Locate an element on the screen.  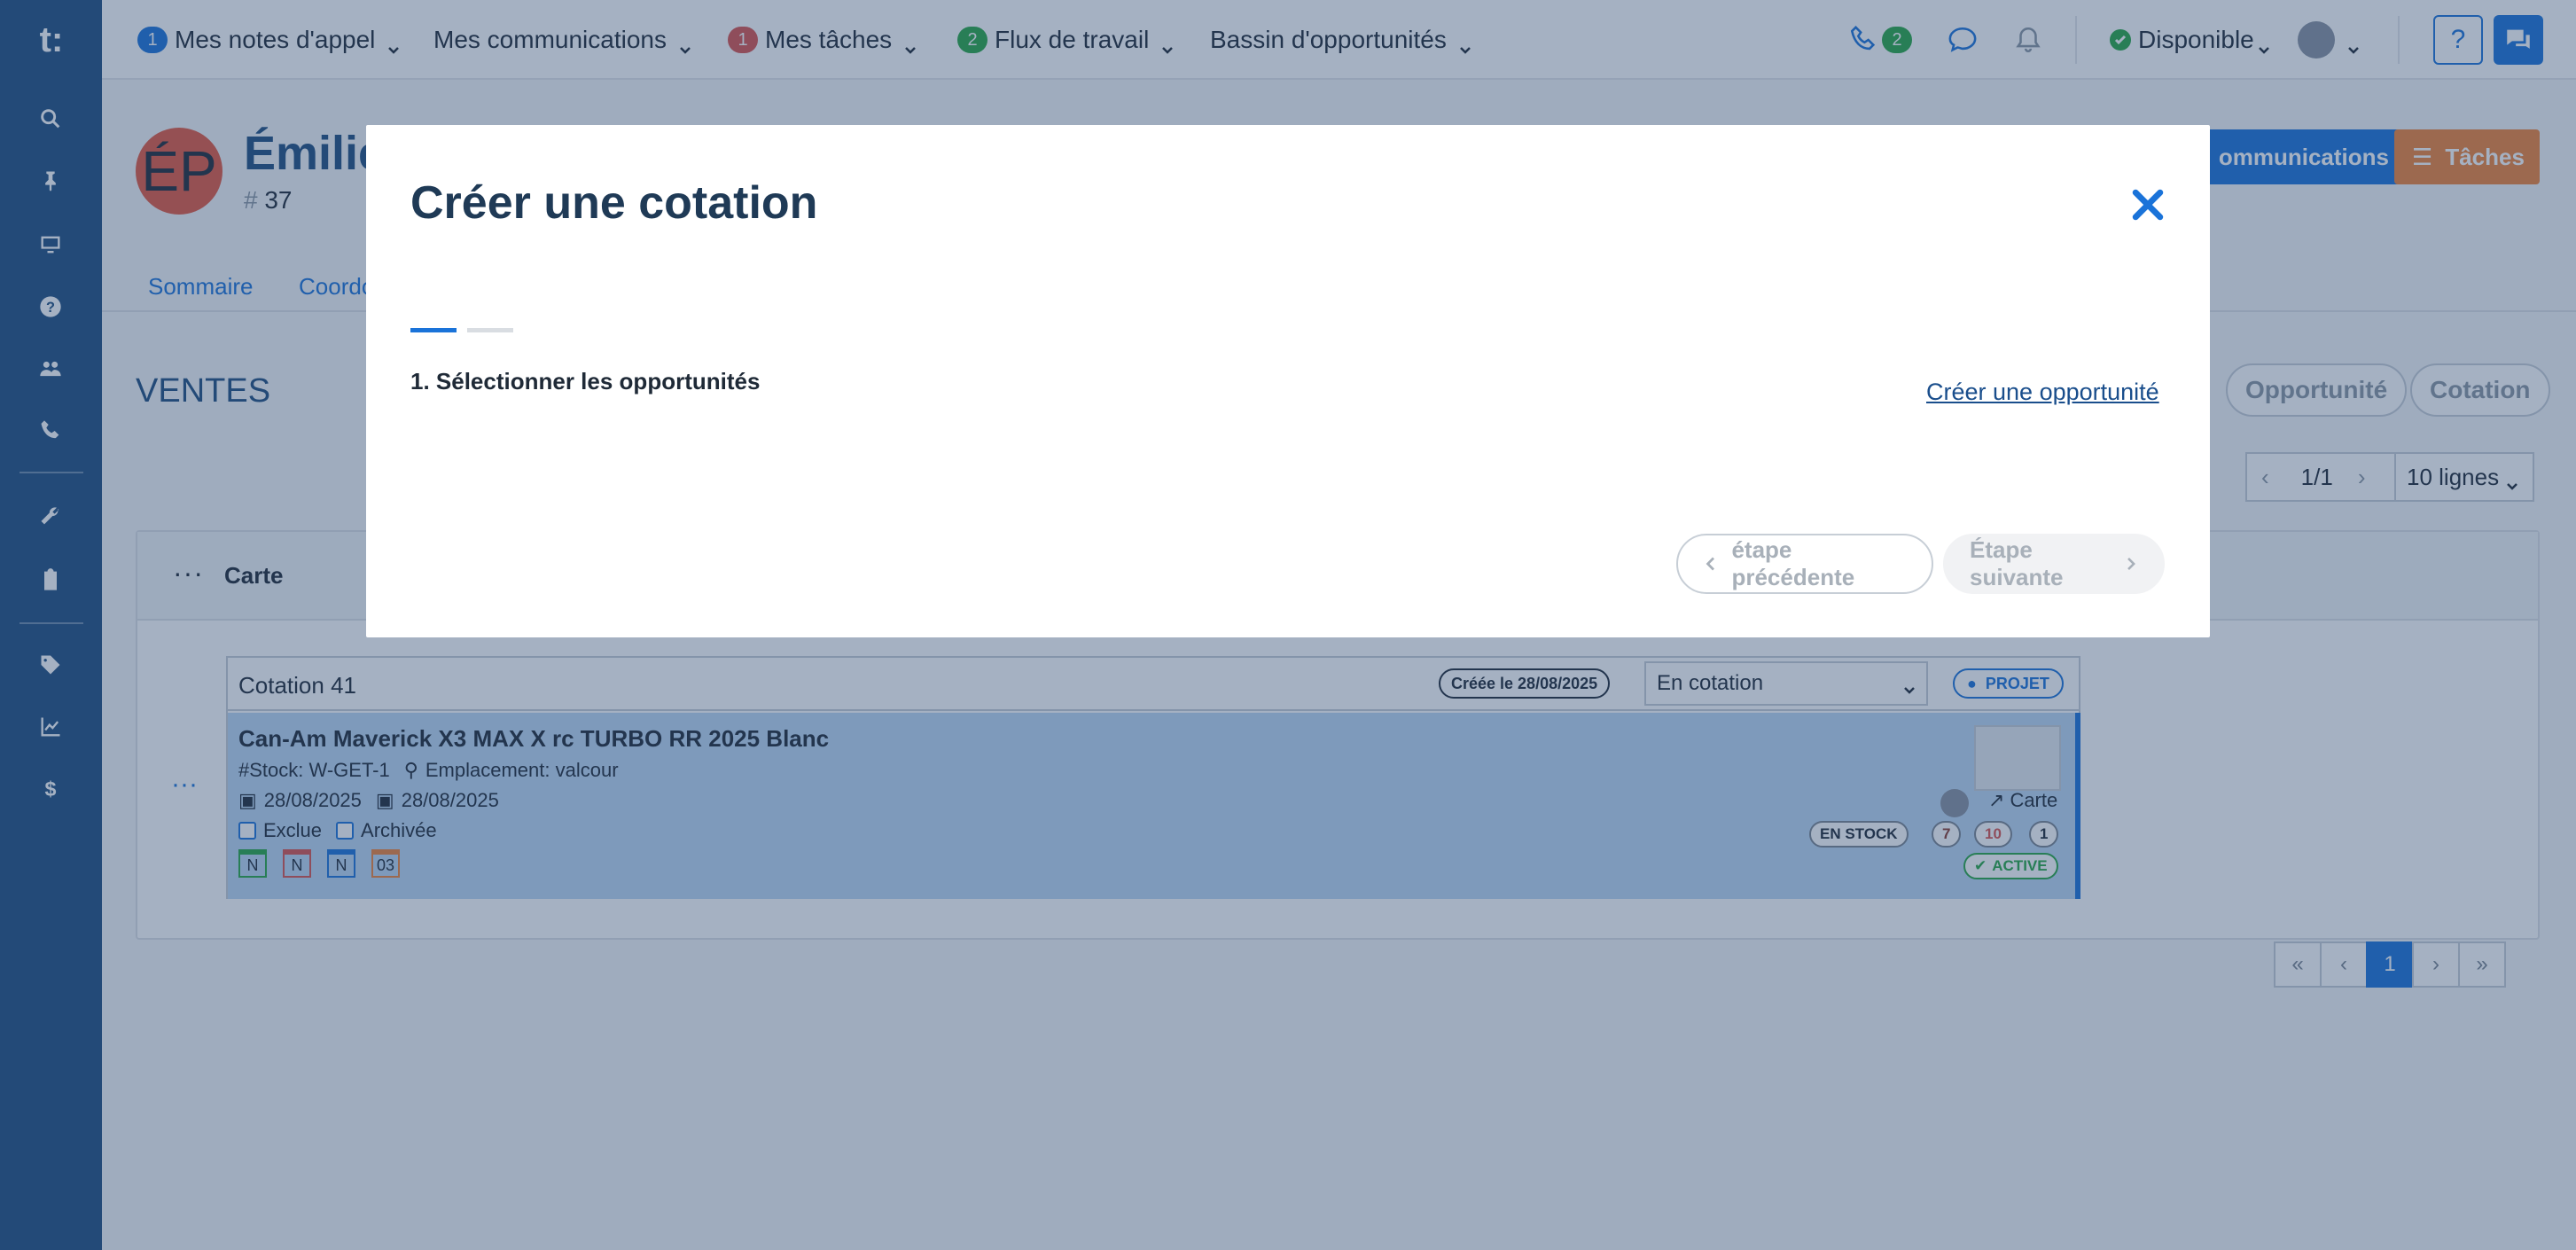
close-icon is located at coordinates (2148, 205).